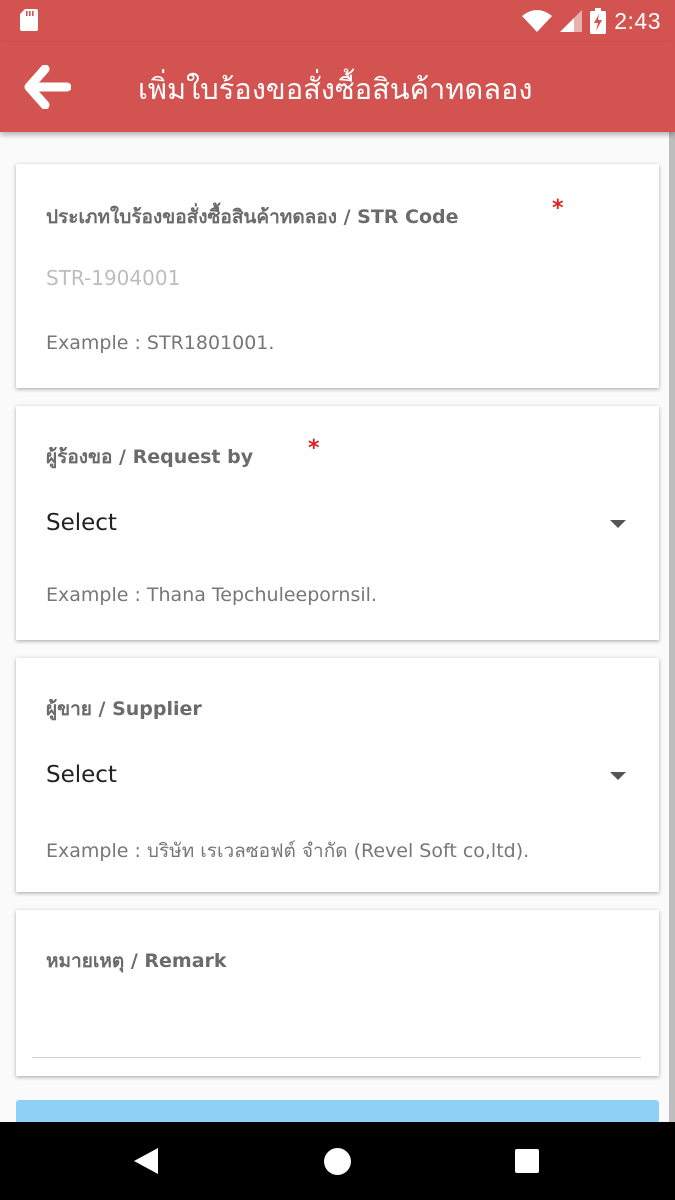  I want to click on page-title: เพิ่มใบร้องขอสั่งซื้อสินค้าทดลอง, so click(335, 89).